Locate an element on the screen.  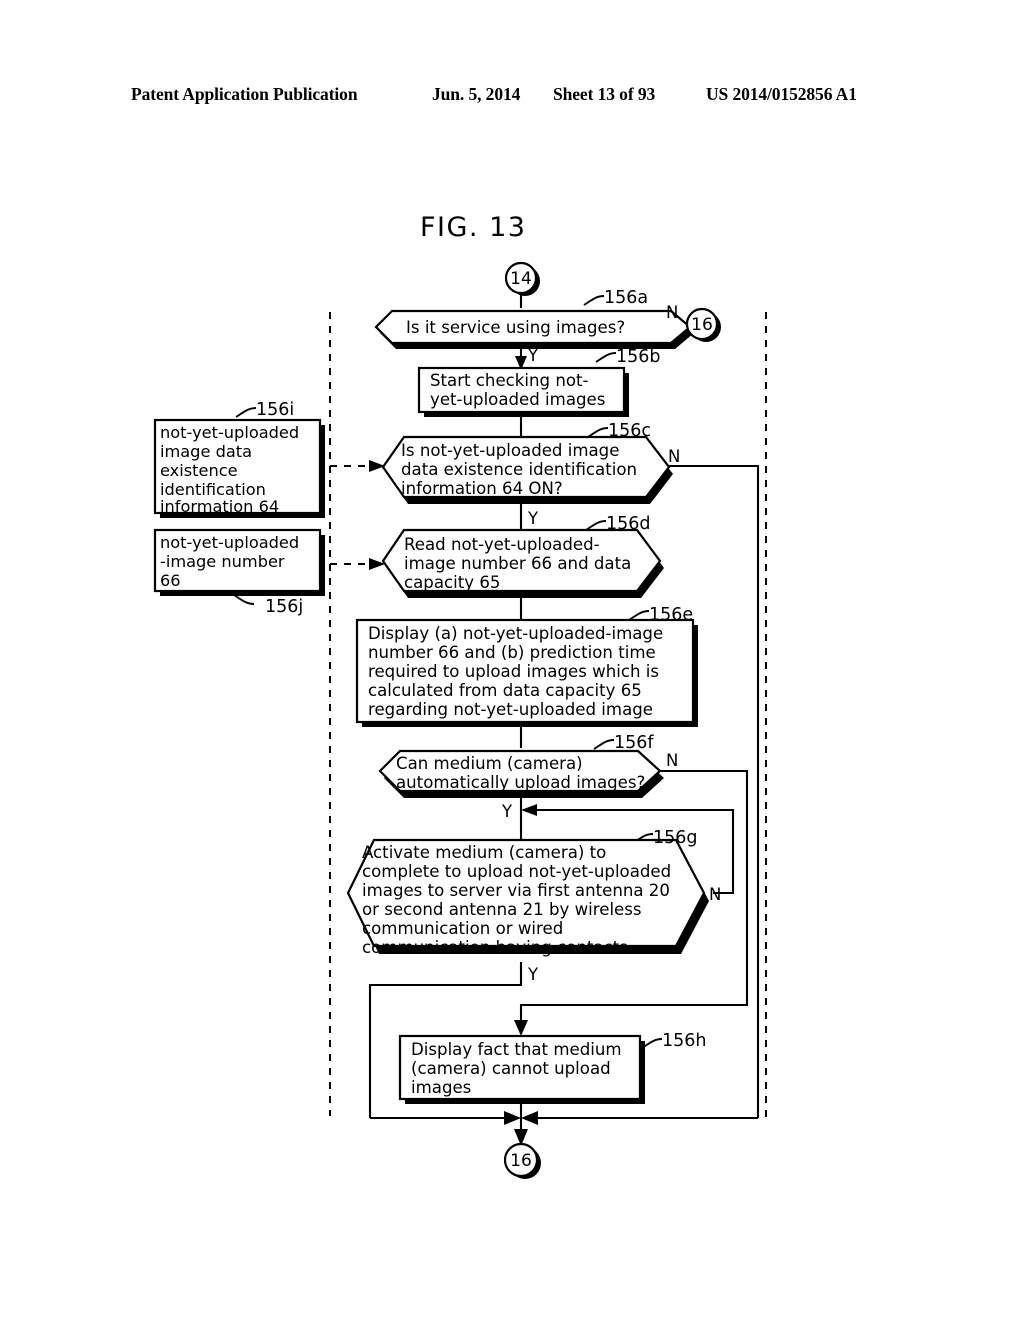
node-156d-ref: 156d is located at coordinates (628, 524).